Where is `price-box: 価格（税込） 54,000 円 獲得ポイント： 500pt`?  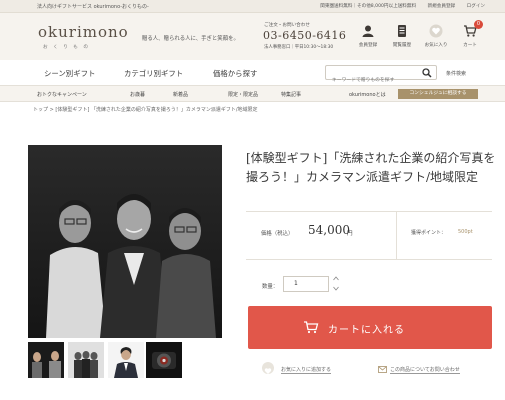
price-box: 価格（税込） 54,000 円 獲得ポイント： 500pt is located at coordinates (369, 235).